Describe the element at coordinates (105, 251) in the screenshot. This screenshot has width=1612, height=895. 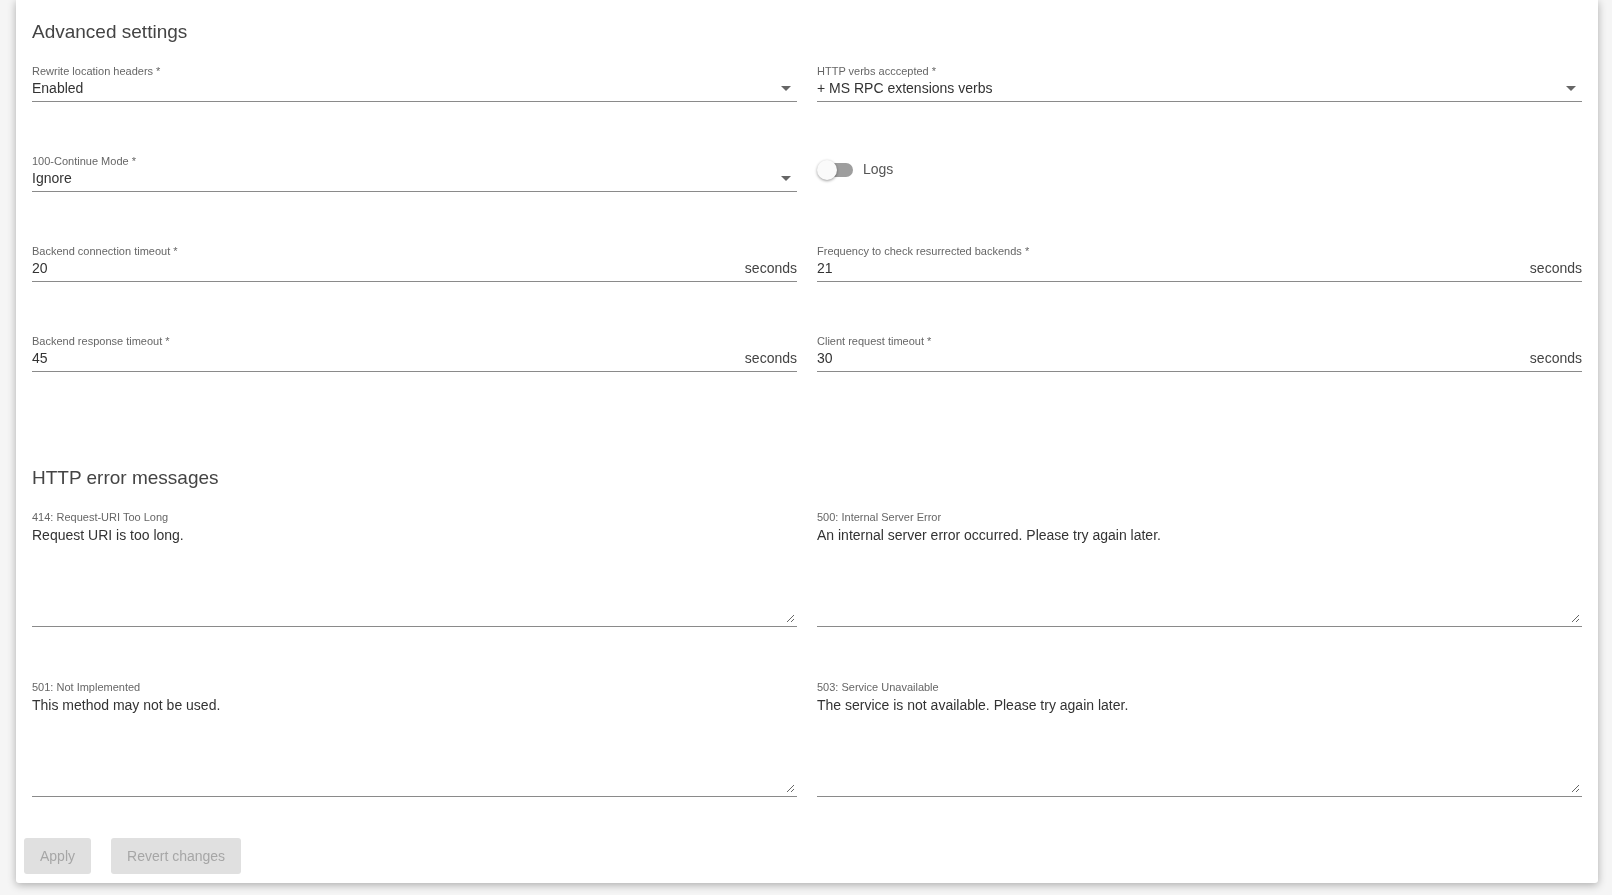
I see `field-label: Backend connection timeout *` at that location.